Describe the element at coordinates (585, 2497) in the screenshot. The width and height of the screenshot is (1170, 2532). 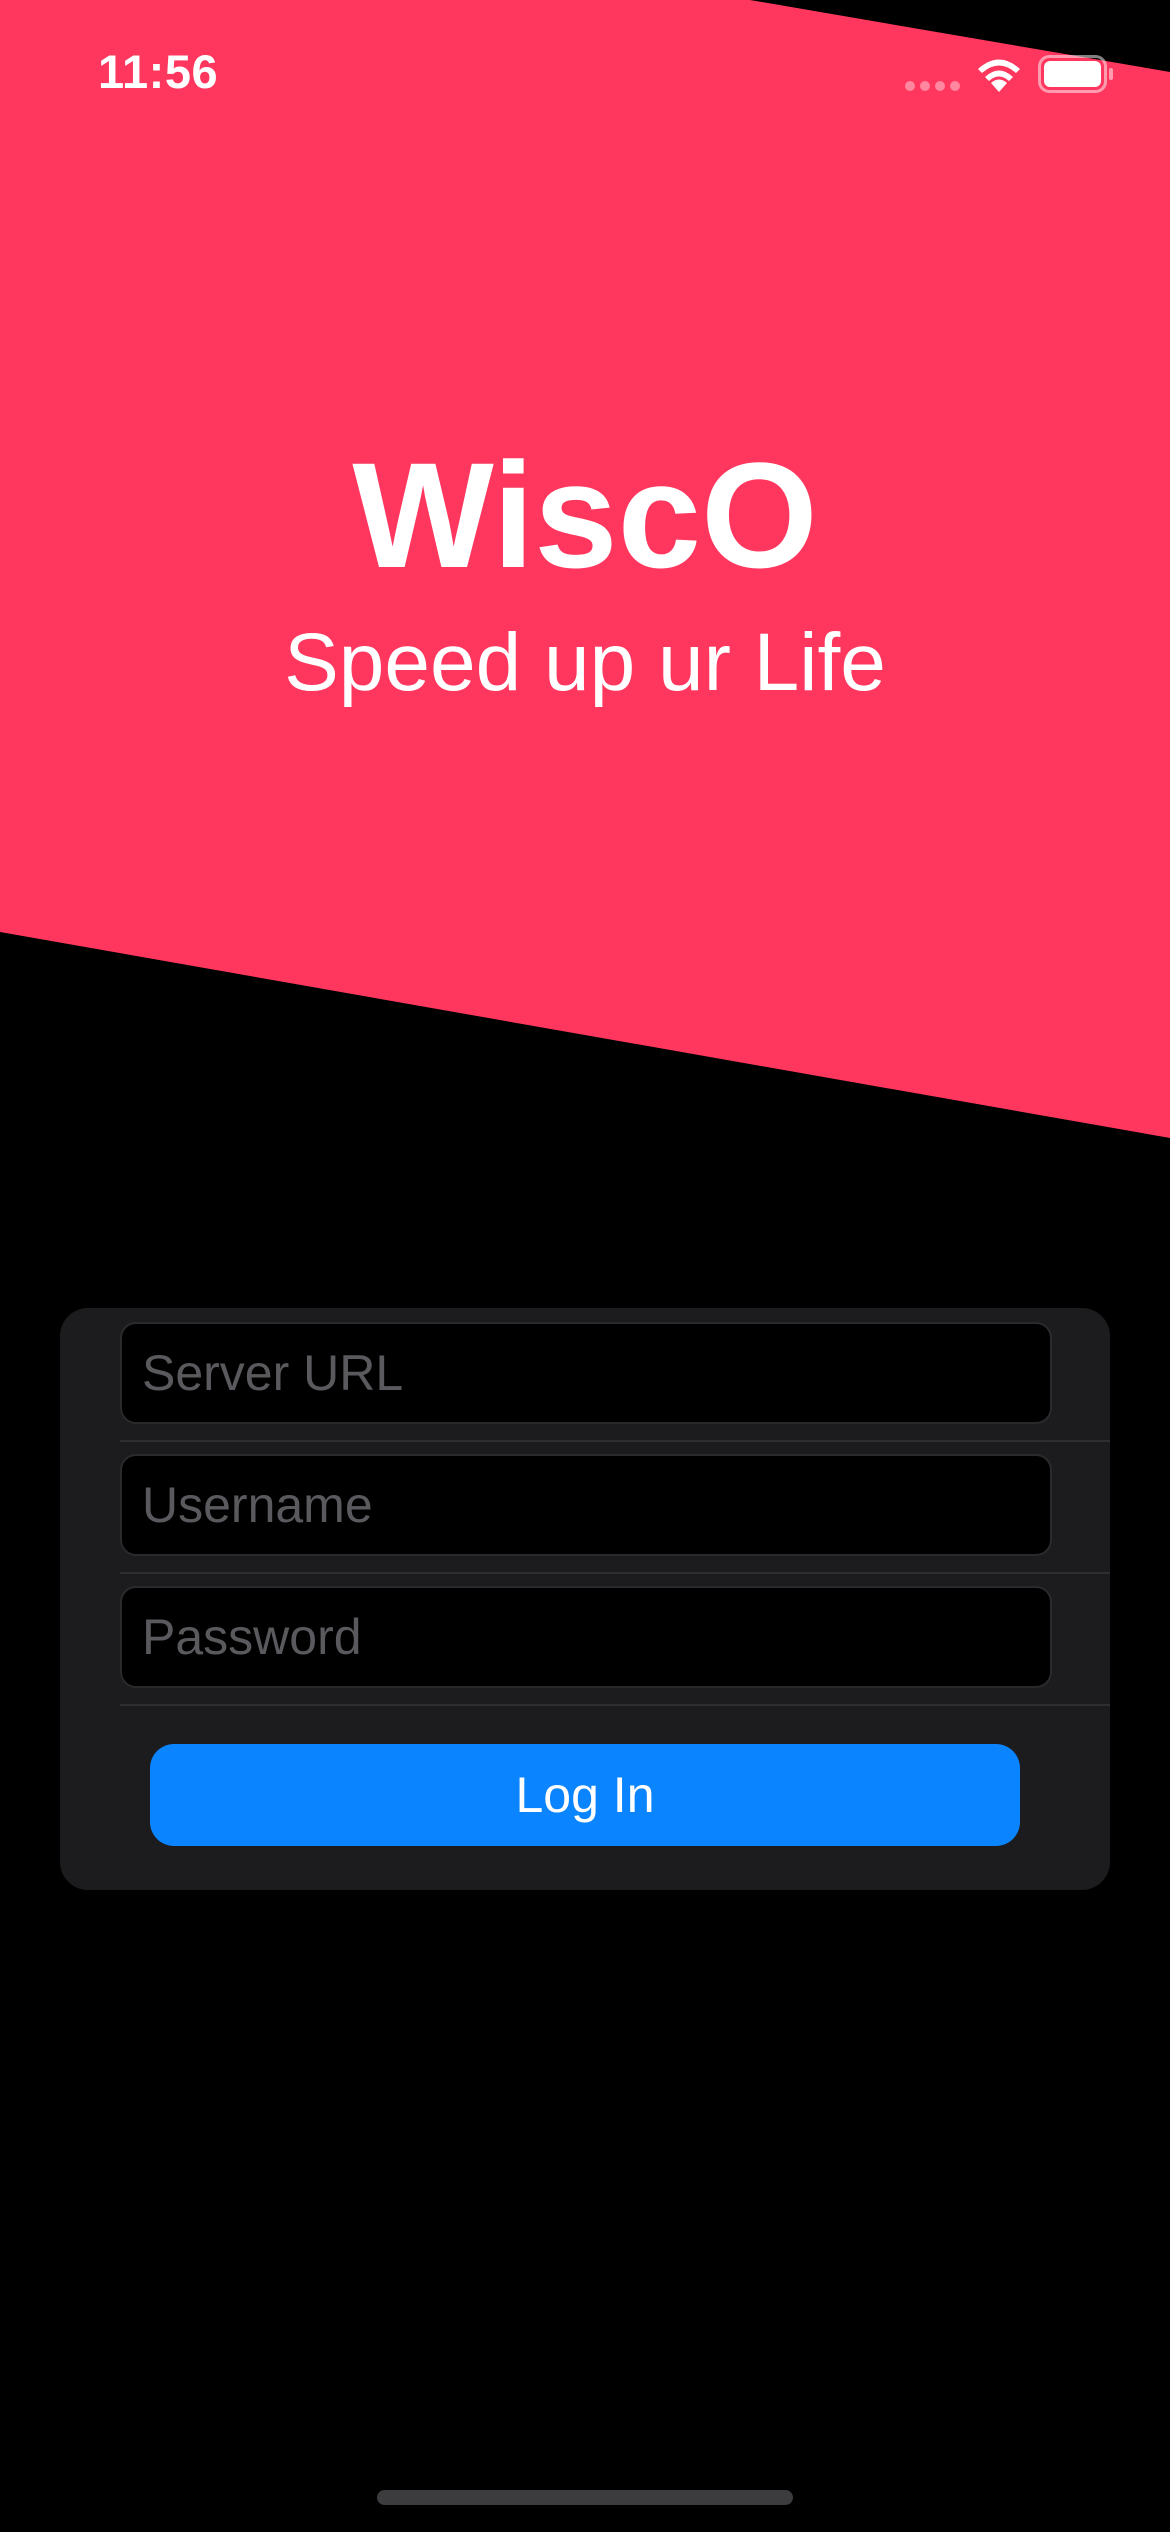
I see `home-indicator` at that location.